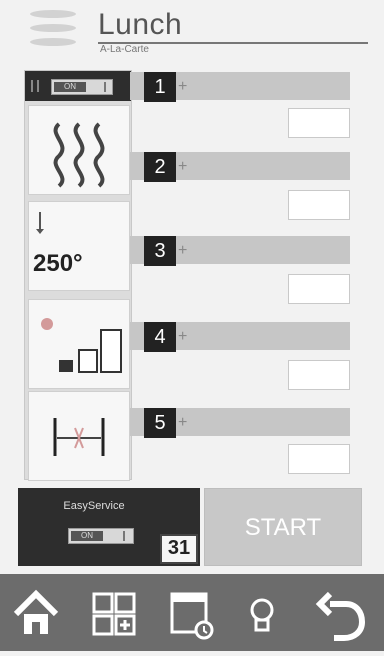 This screenshot has width=384, height=656. I want to click on slot-label-4: 4, so click(160, 337).